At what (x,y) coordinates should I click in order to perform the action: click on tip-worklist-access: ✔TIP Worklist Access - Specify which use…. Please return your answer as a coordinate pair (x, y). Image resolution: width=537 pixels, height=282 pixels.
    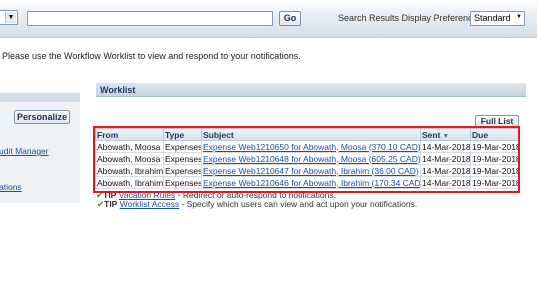
    Looking at the image, I should click on (257, 204).